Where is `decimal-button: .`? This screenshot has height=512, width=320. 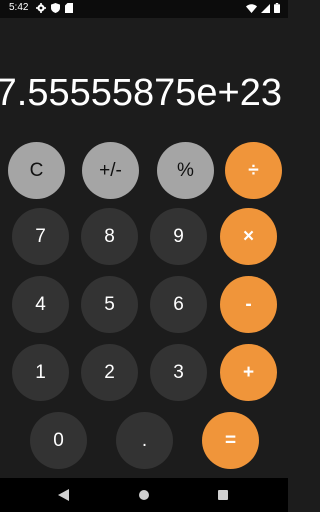 decimal-button: . is located at coordinates (144, 440).